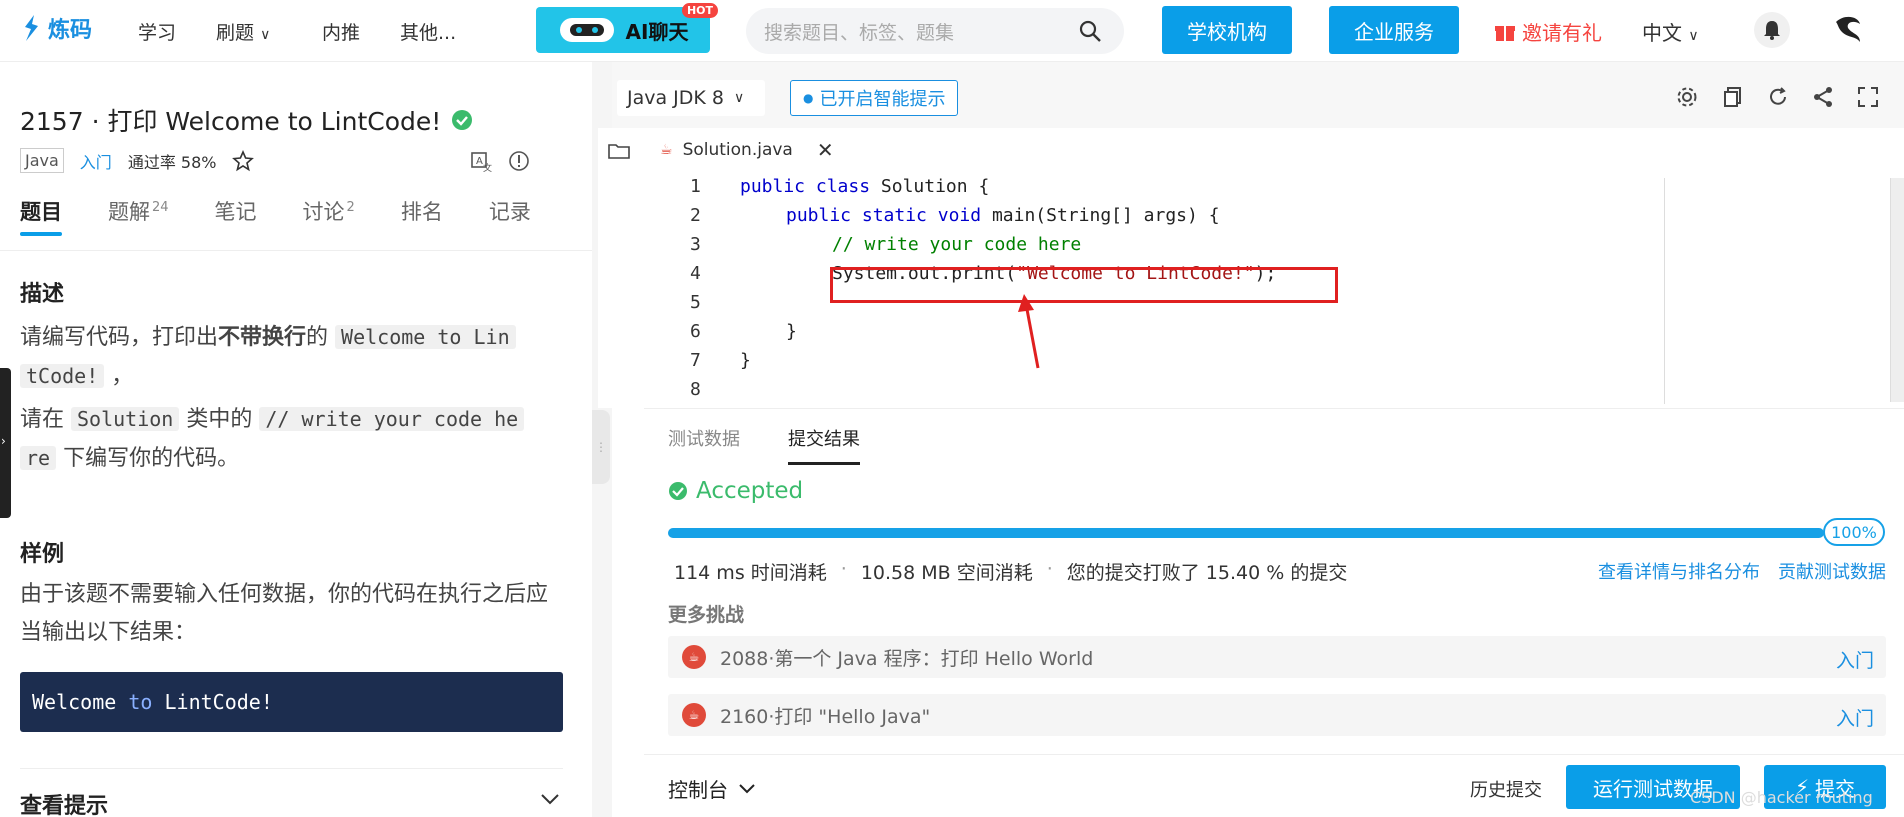  What do you see at coordinates (882, 99) in the screenshot?
I see `ai-hint-label: 已开启智能提示` at bounding box center [882, 99].